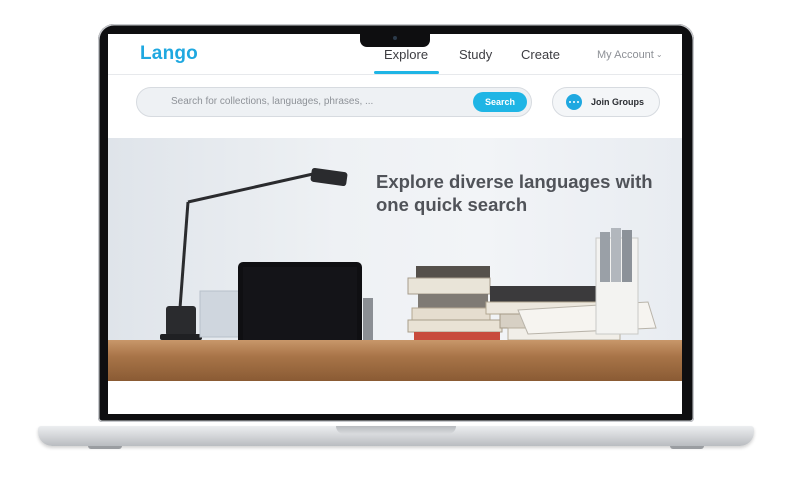  What do you see at coordinates (406, 54) in the screenshot?
I see `nav-tab-explore: Explore` at bounding box center [406, 54].